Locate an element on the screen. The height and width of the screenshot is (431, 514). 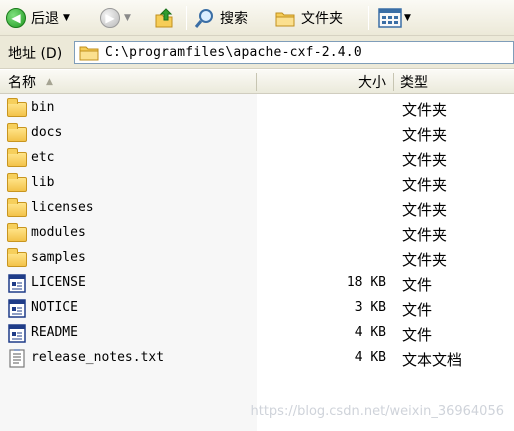
address-path: C:\programfiles\apache-cxf-2.4.0 is located at coordinates (233, 52).